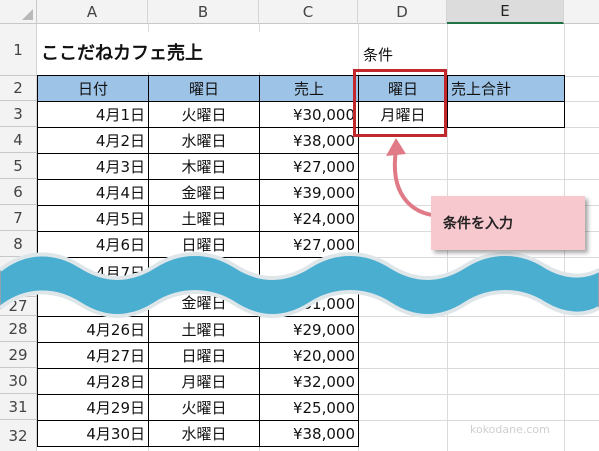 Image resolution: width=599 pixels, height=451 pixels. Describe the element at coordinates (93, 114) in the screenshot. I see `date-cell: 4月1日` at that location.